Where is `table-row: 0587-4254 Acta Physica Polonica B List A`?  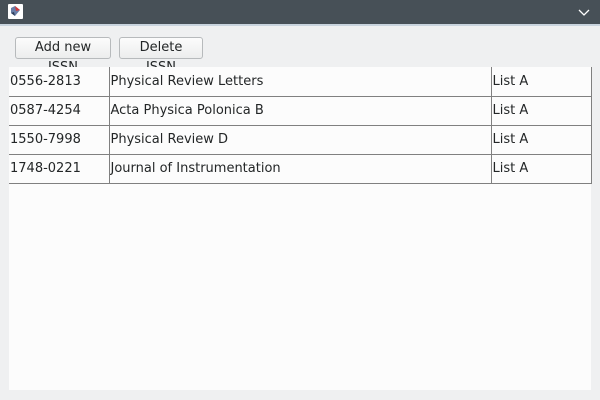 table-row: 0587-4254 Acta Physica Polonica B List A is located at coordinates (300, 111).